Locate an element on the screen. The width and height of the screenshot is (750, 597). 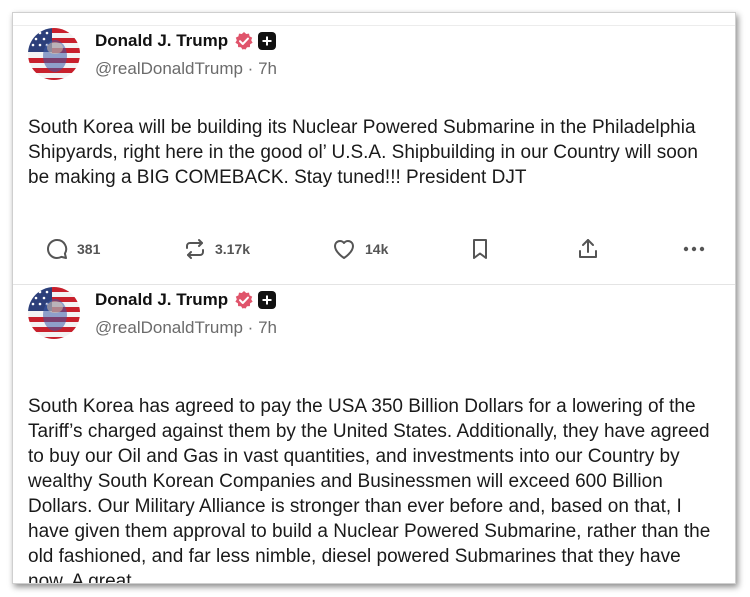
repost-button: 3.17k is located at coordinates (216, 249).